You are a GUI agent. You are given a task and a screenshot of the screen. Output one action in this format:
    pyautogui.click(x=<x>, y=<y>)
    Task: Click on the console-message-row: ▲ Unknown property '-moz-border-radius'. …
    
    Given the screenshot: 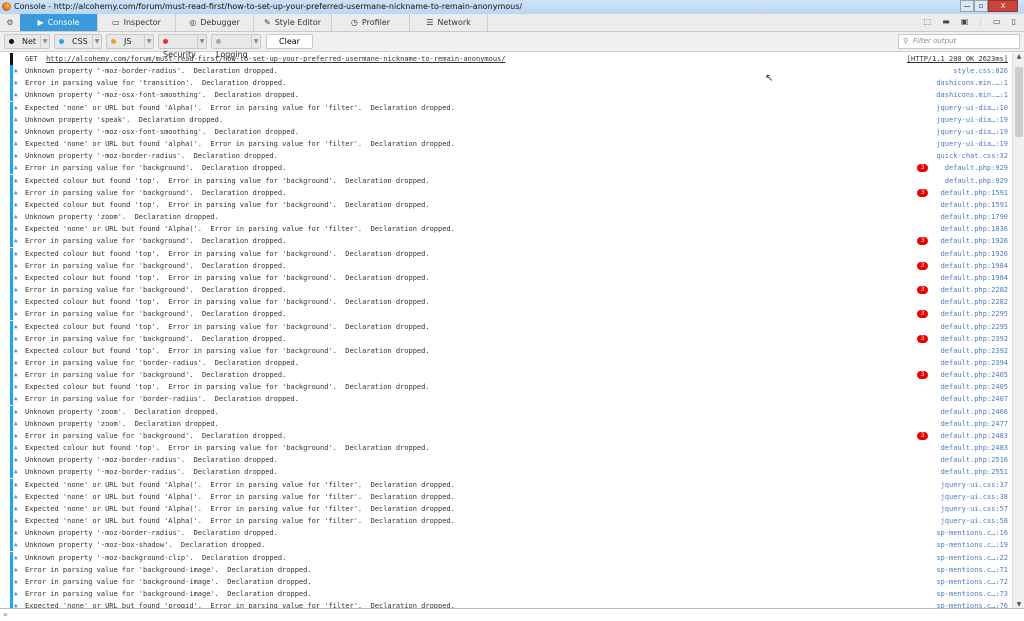 What is the action you would take?
    pyautogui.click(x=506, y=533)
    